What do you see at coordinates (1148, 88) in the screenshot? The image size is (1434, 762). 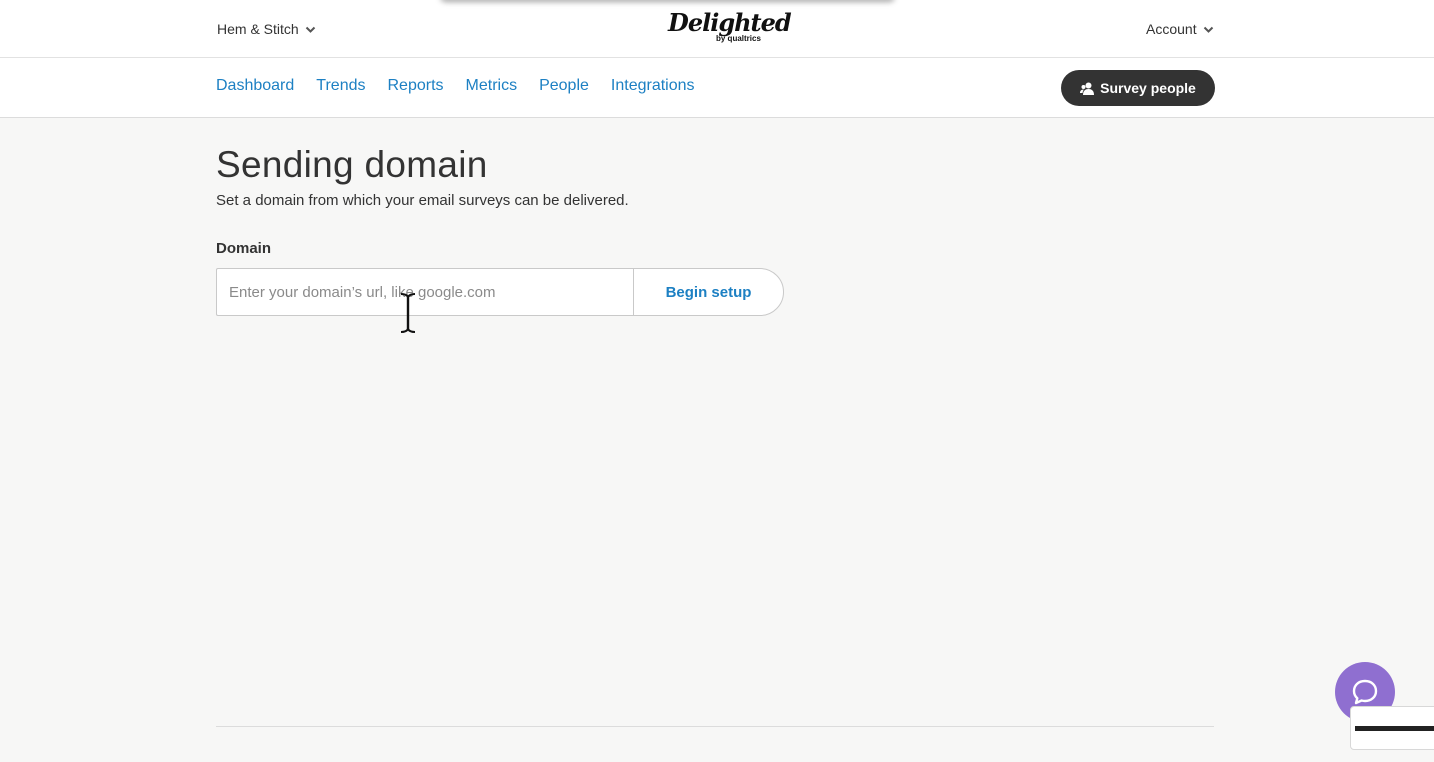 I see `survey-people-label: Survey people` at bounding box center [1148, 88].